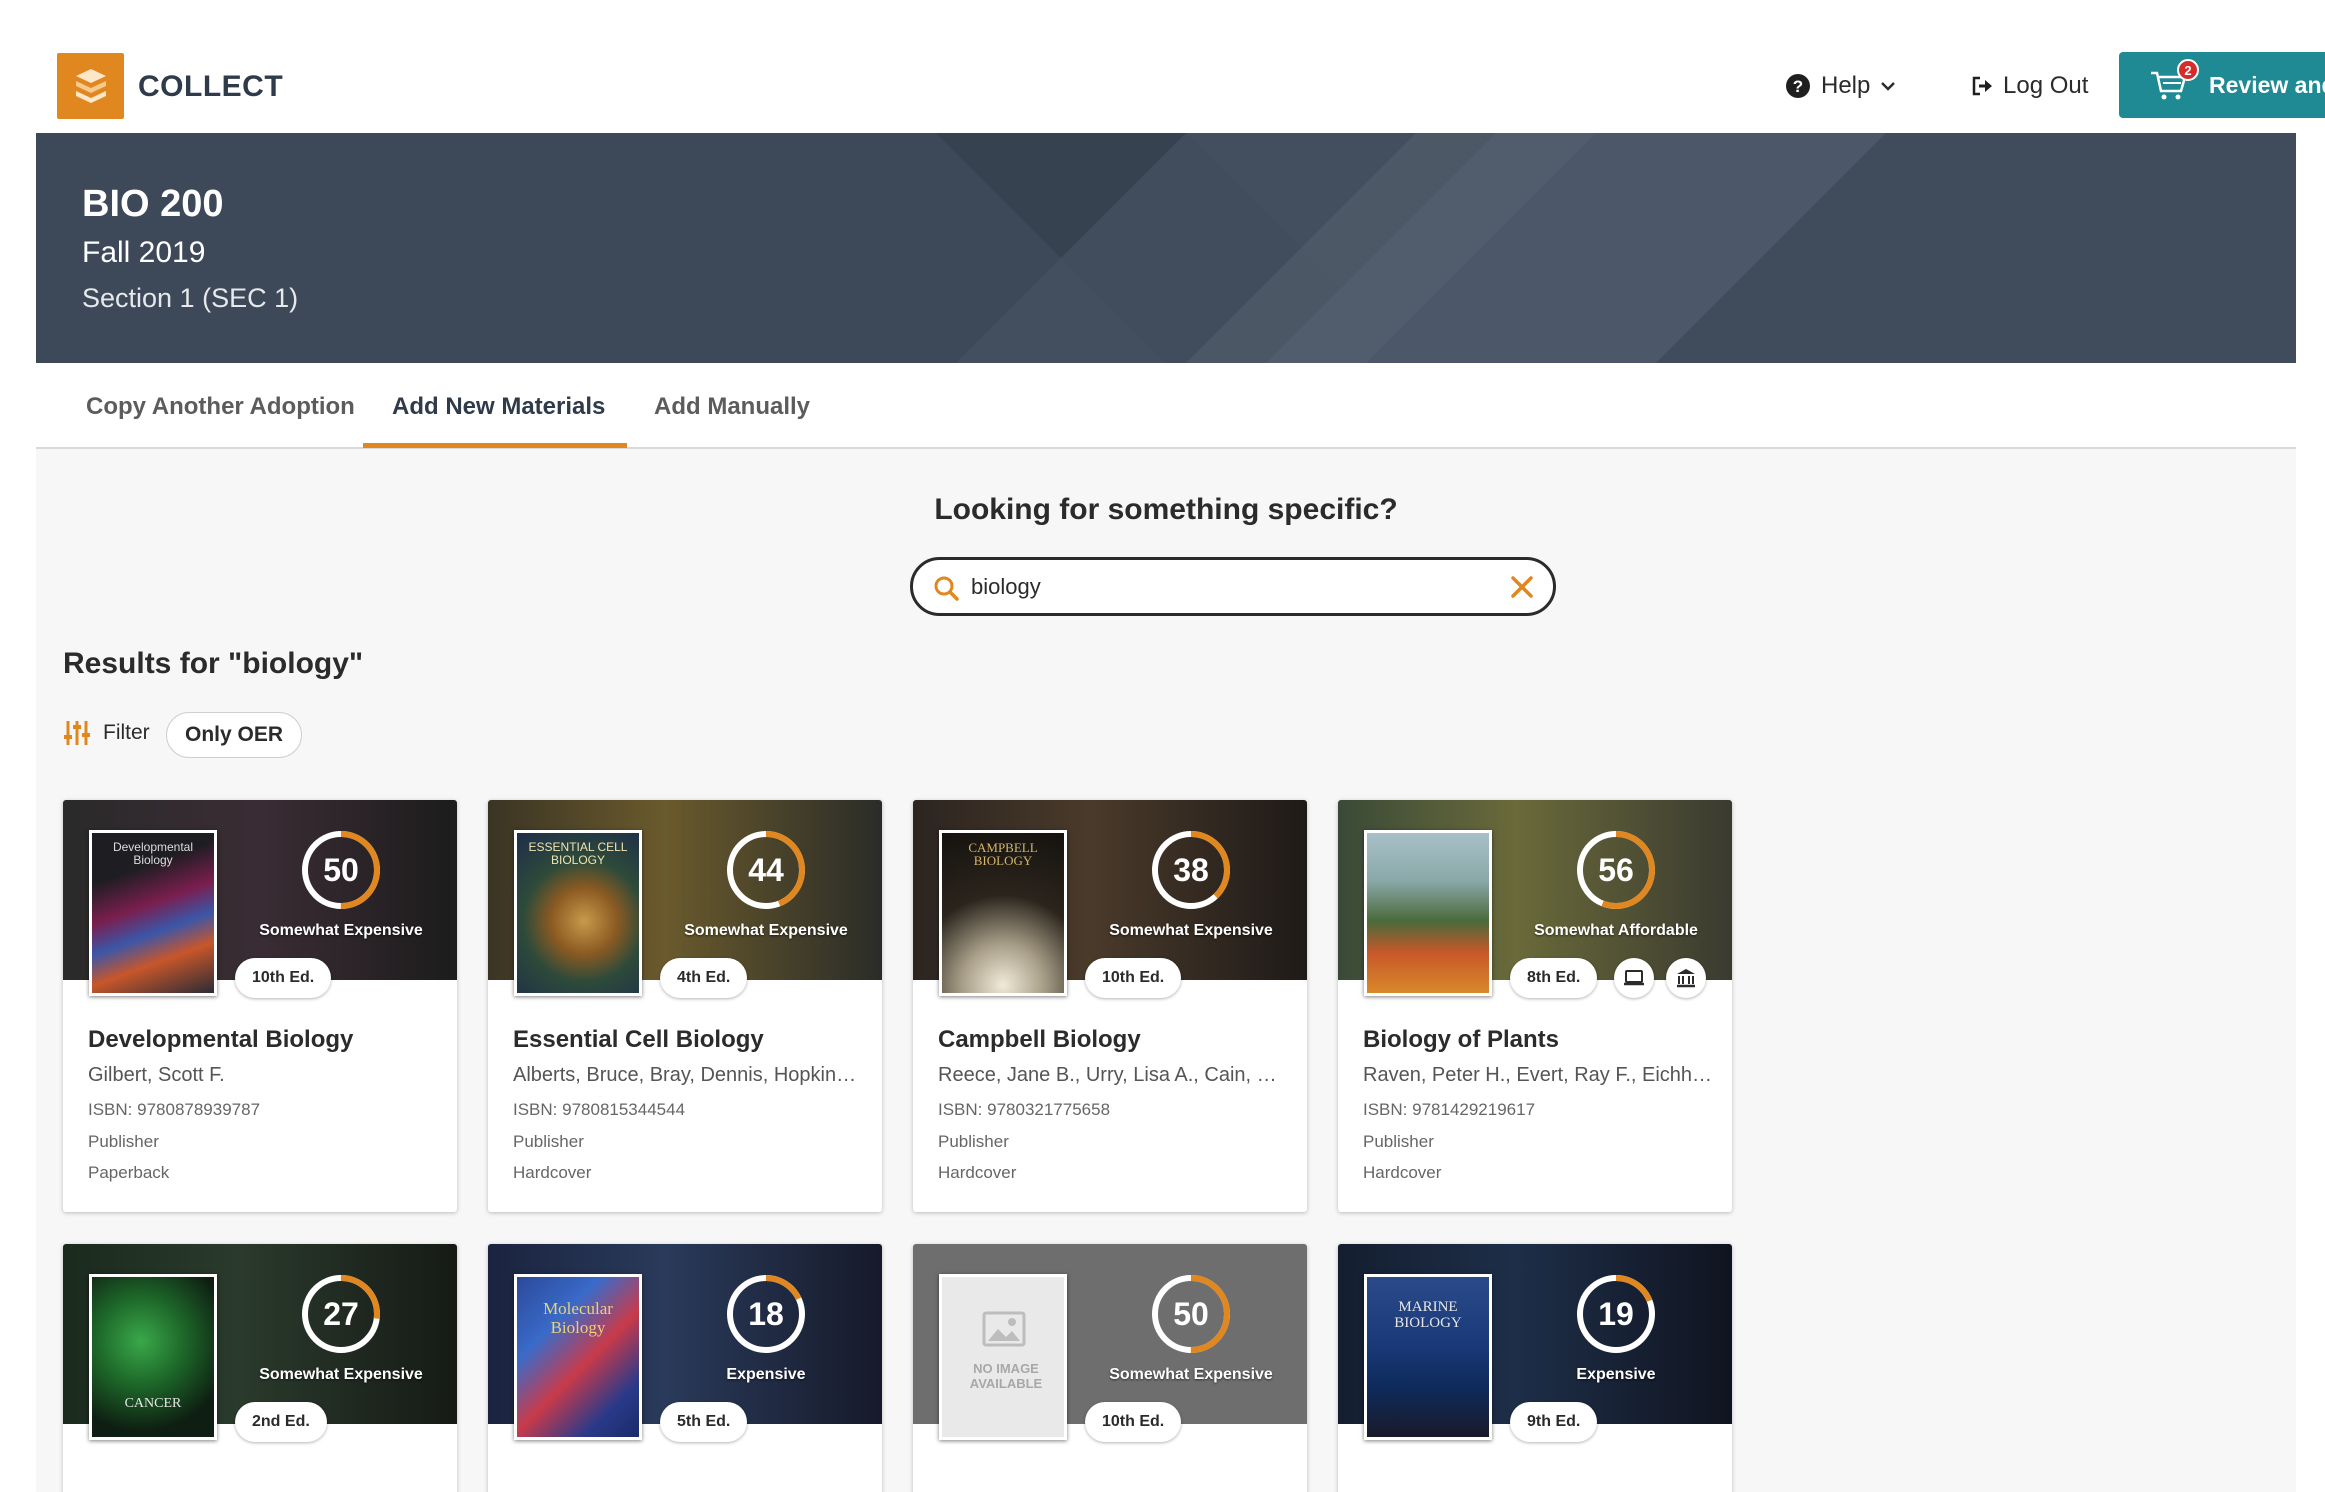  Describe the element at coordinates (732, 407) in the screenshot. I see `tab-add-manually: Add Manually` at that location.